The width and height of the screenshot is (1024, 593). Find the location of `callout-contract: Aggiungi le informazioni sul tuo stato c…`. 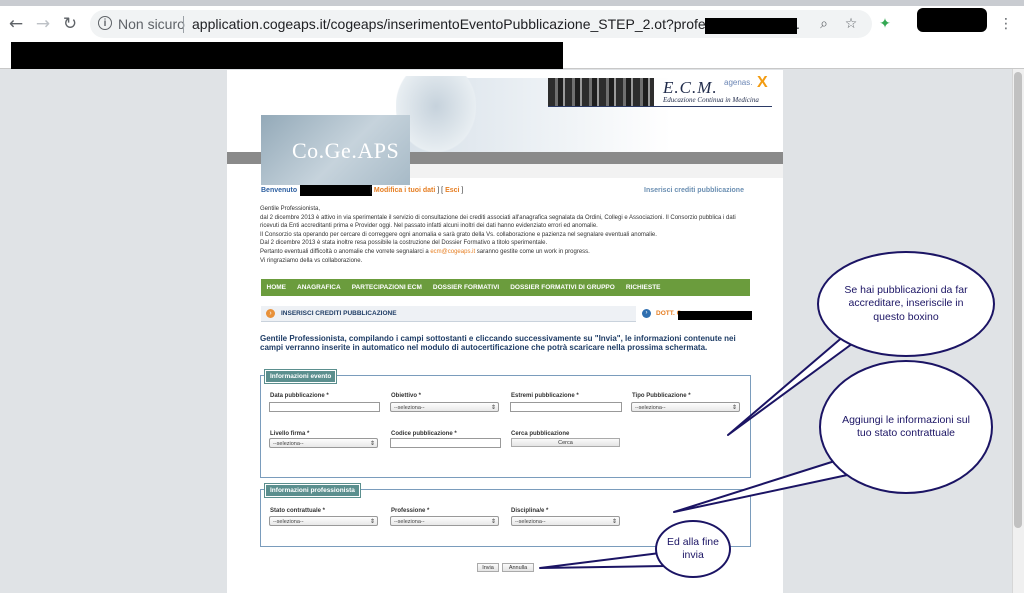

callout-contract: Aggiungi le informazioni sul tuo stato c… is located at coordinates (906, 427).